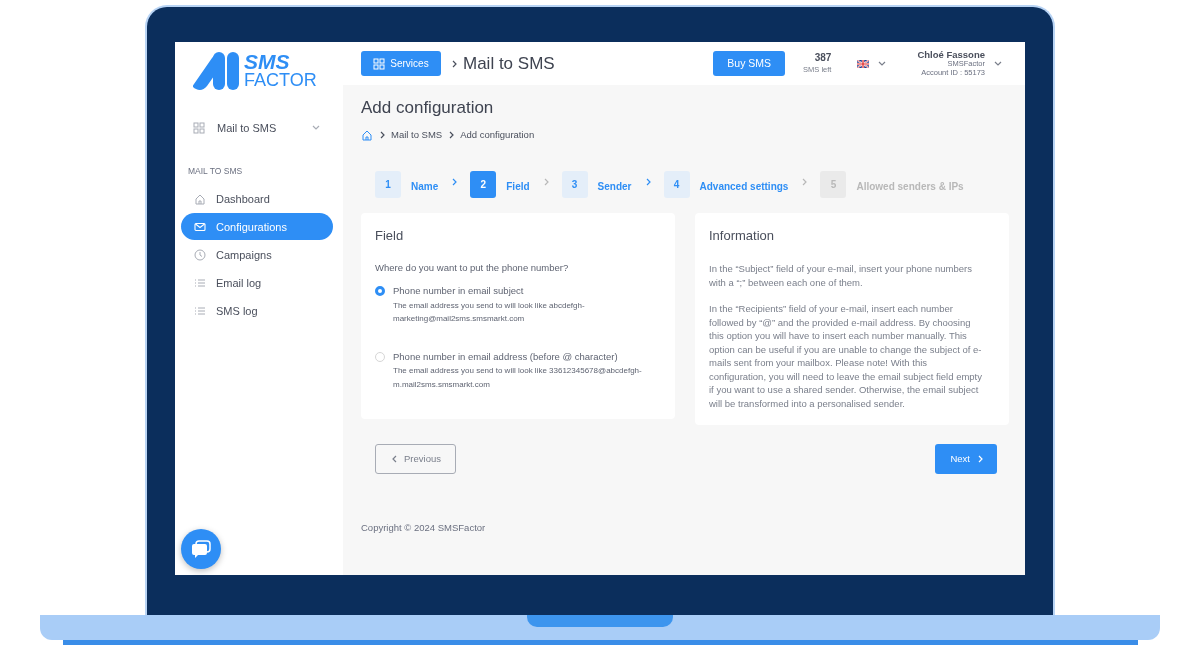  I want to click on previous-button: Previous, so click(415, 459).